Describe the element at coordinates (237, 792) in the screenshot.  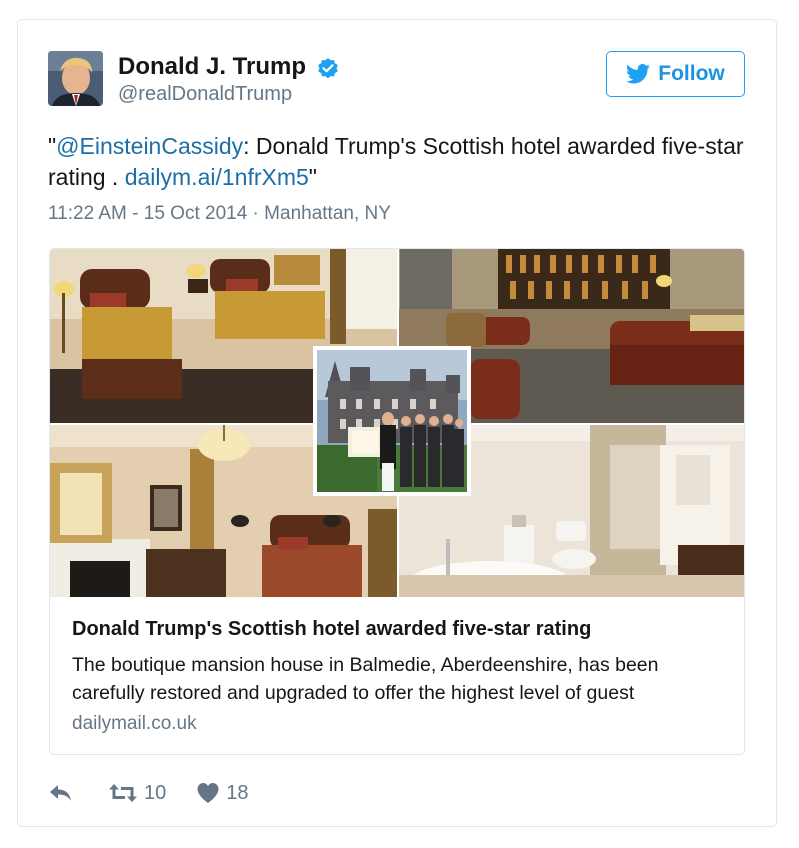
I see `like-count: 18` at that location.